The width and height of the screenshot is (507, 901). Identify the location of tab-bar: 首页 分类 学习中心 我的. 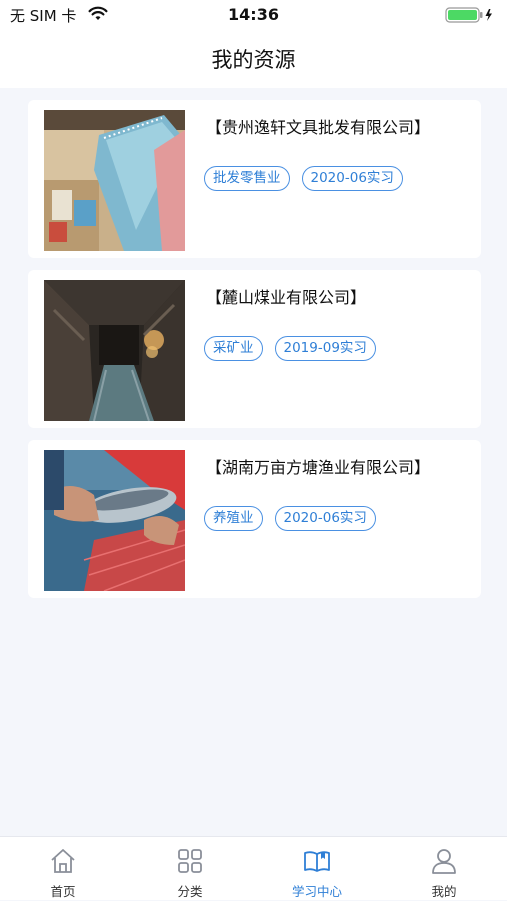
(253, 868).